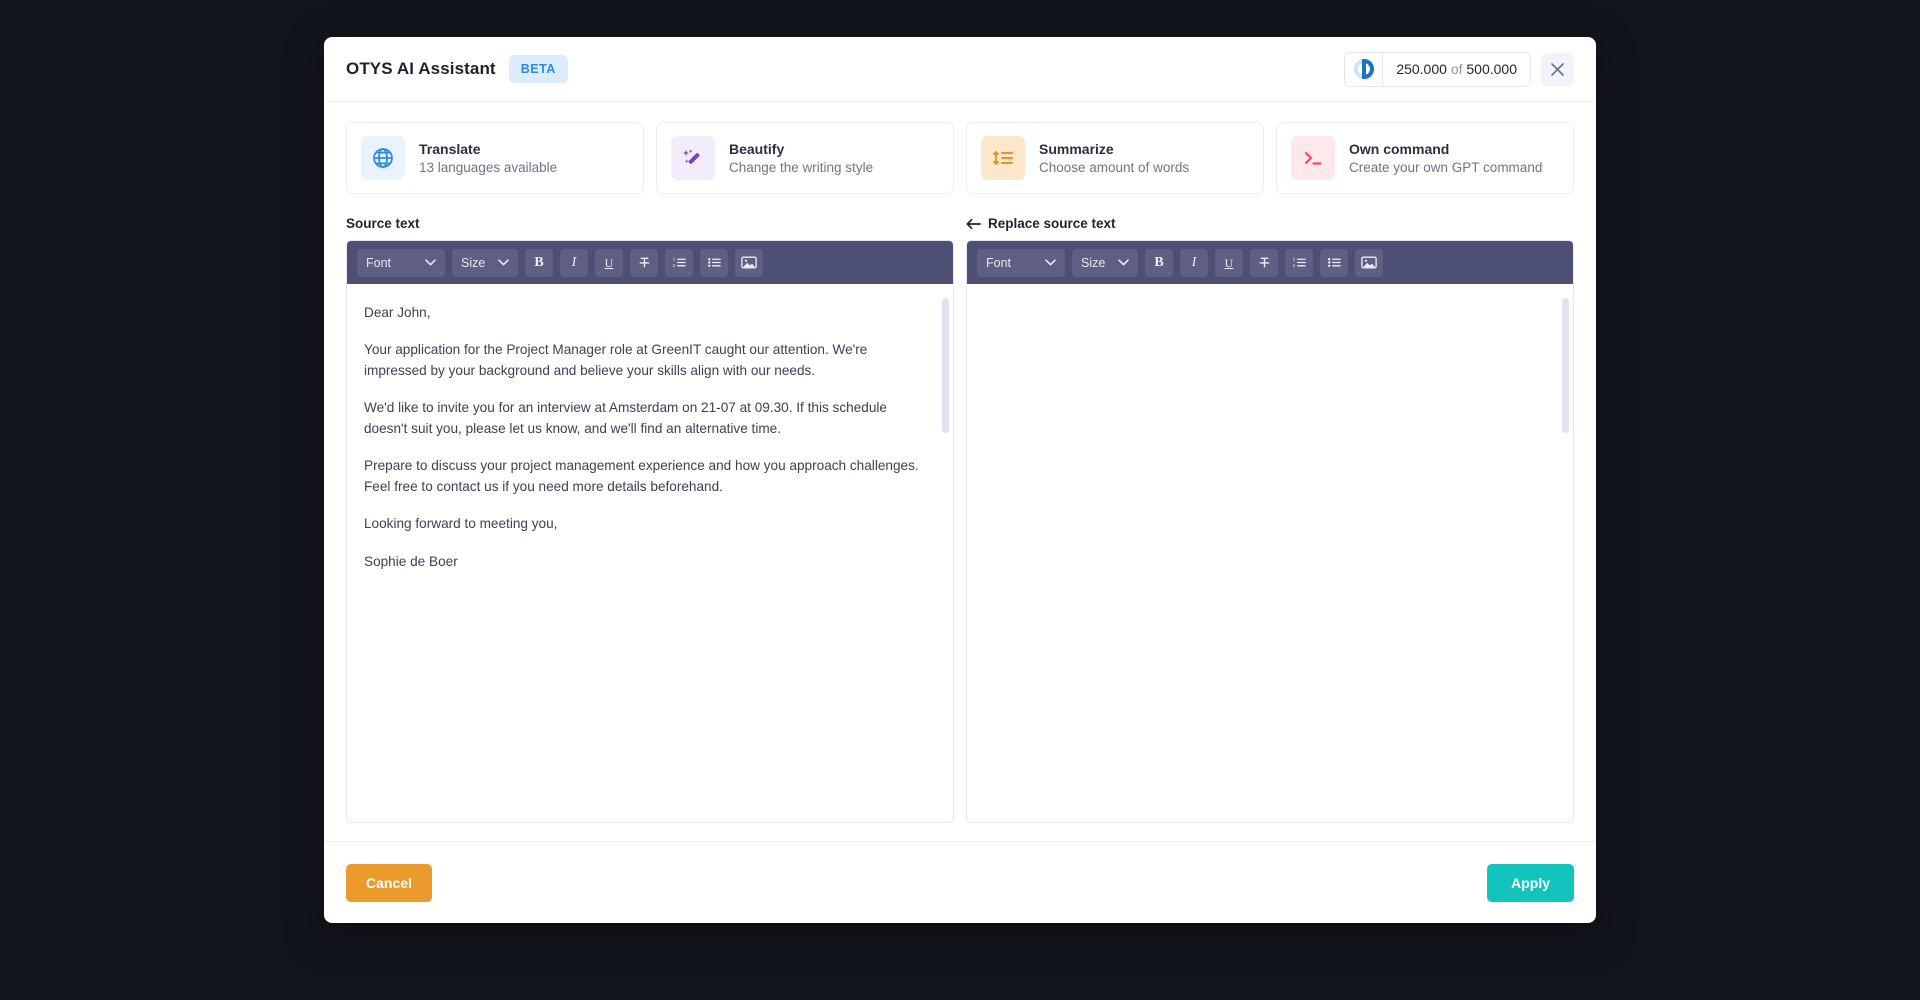 This screenshot has height=1000, width=1920. I want to click on action-card-beautify: Beautify Change the writing style, so click(805, 158).